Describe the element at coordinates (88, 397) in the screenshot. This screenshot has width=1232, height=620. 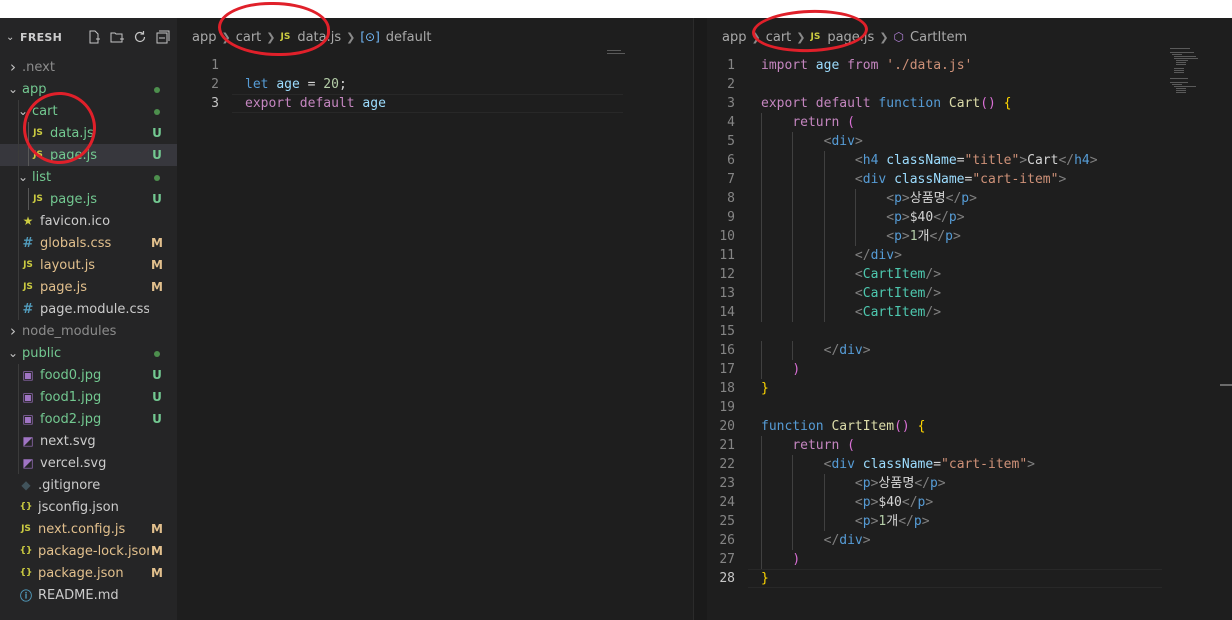
I see `tree-item: ▣ food1.jpg U` at that location.